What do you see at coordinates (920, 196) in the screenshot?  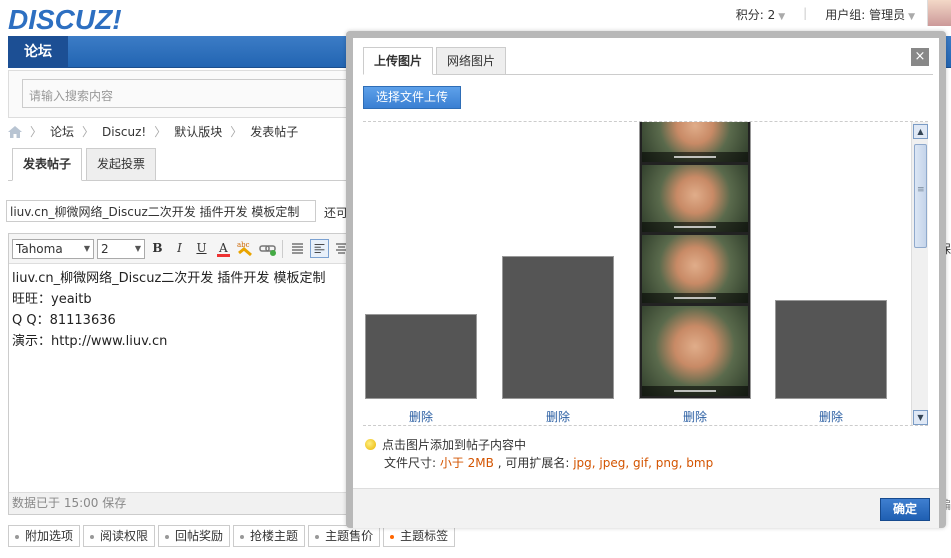 I see `scroll-thumb` at bounding box center [920, 196].